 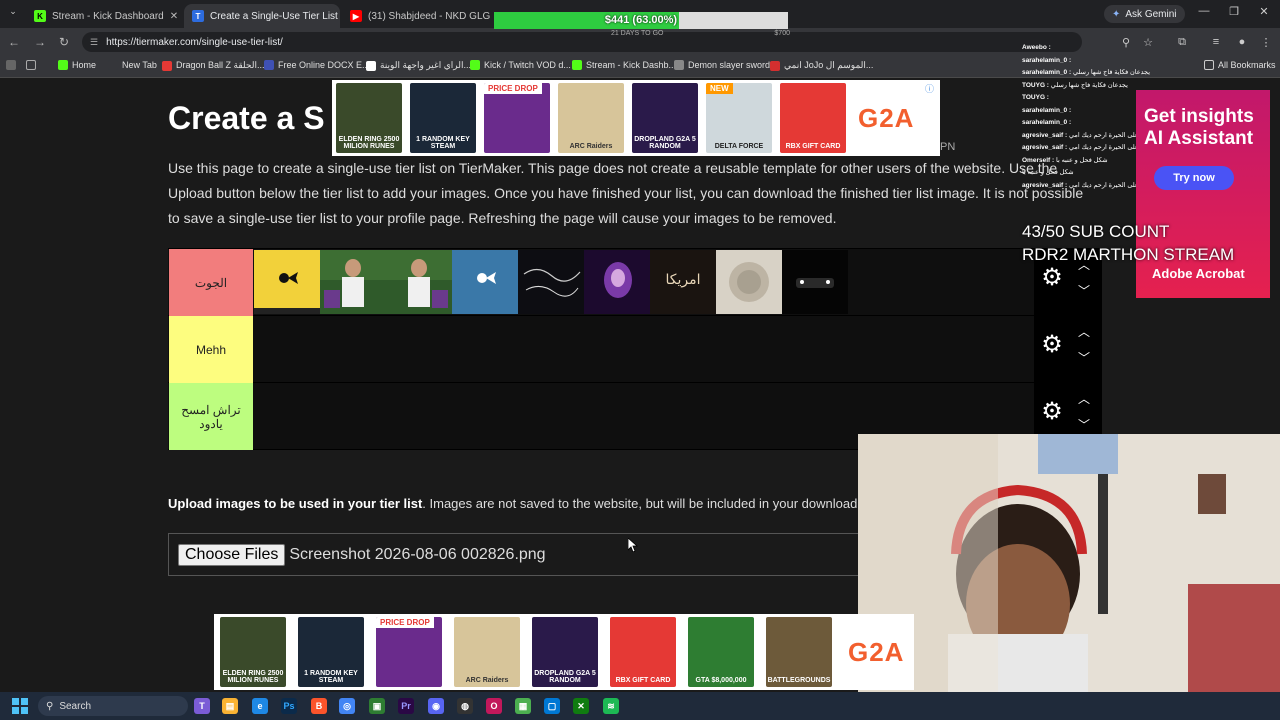 What do you see at coordinates (11, 65) in the screenshot?
I see `bookmark-apps-icon` at bounding box center [11, 65].